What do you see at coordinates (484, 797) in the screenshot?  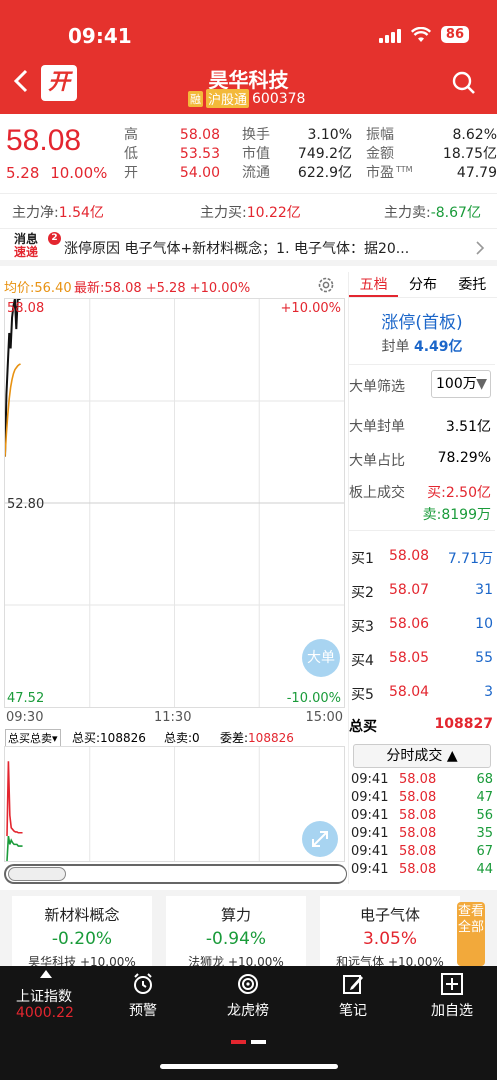 I see `tick-volume: 47` at bounding box center [484, 797].